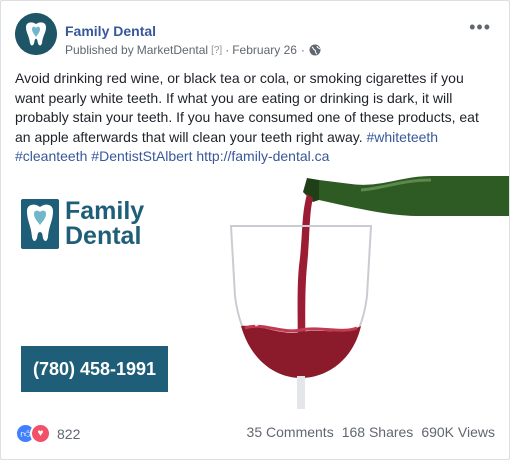 The width and height of the screenshot is (510, 460). What do you see at coordinates (69, 433) in the screenshot?
I see `reaction-count: 822` at bounding box center [69, 433].